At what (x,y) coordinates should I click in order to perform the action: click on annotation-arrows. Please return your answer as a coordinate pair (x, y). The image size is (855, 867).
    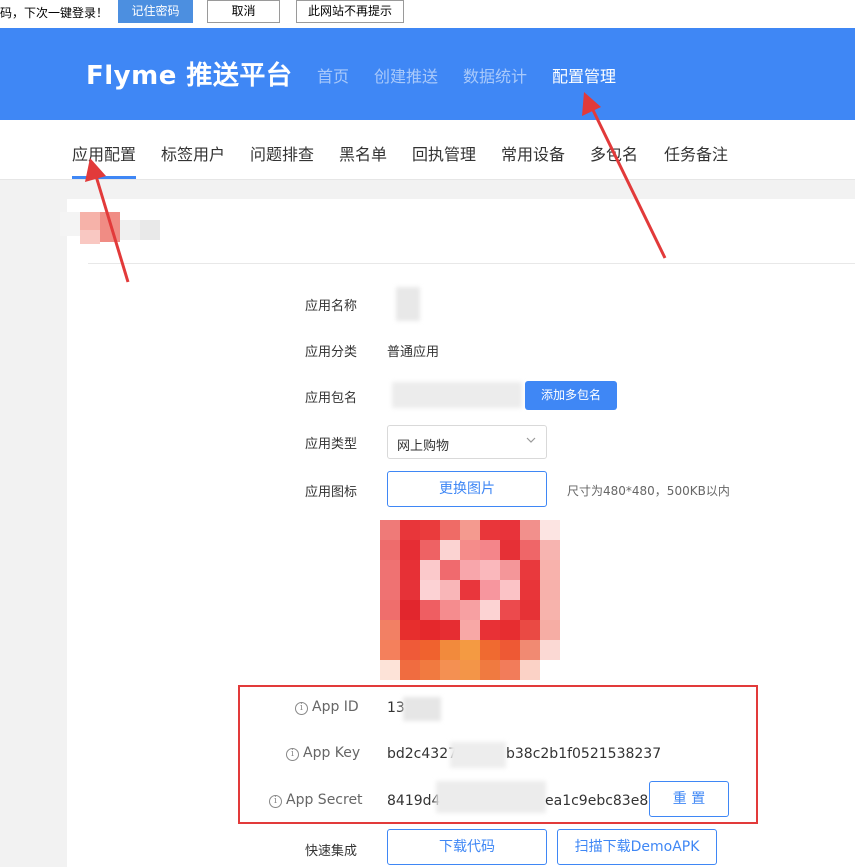
    Looking at the image, I should click on (376, 187).